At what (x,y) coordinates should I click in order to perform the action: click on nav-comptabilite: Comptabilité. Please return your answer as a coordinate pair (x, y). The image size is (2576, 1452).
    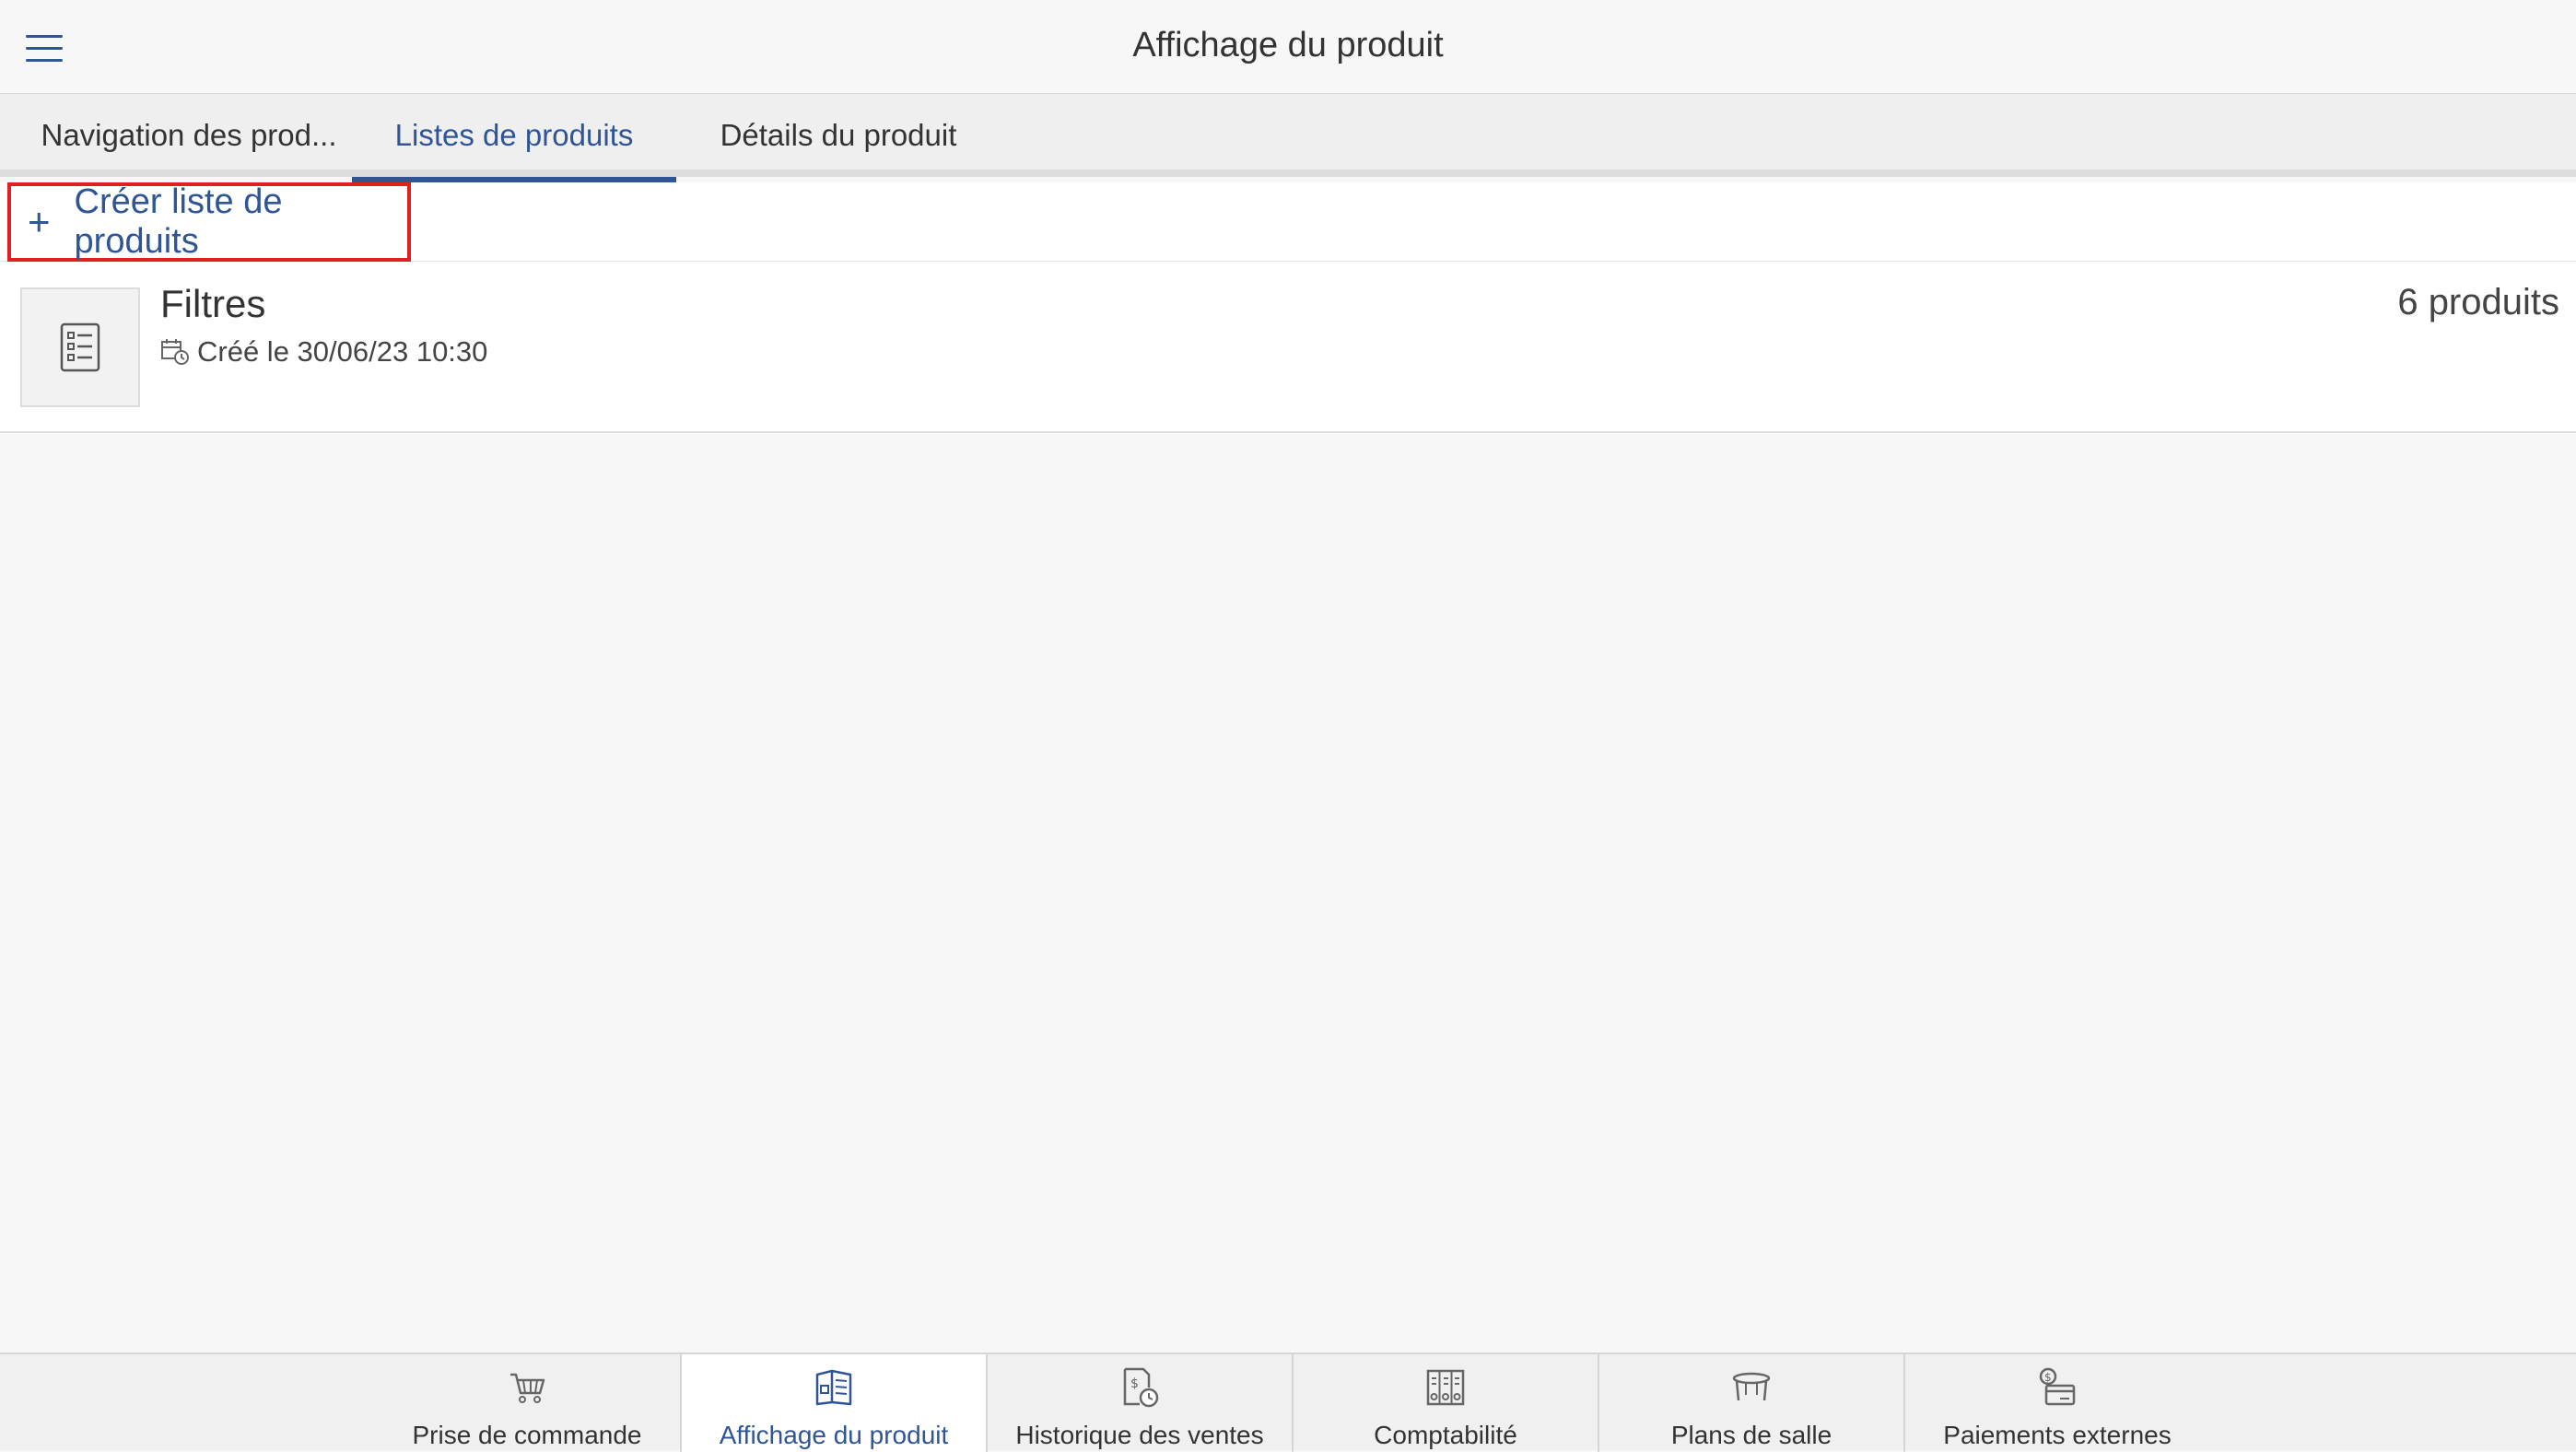
    Looking at the image, I should click on (1445, 1403).